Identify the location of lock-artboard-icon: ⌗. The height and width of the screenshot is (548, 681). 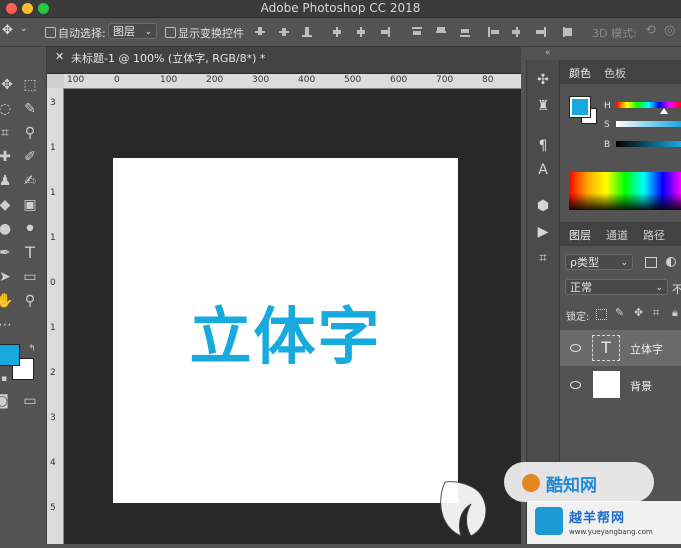
(656, 313).